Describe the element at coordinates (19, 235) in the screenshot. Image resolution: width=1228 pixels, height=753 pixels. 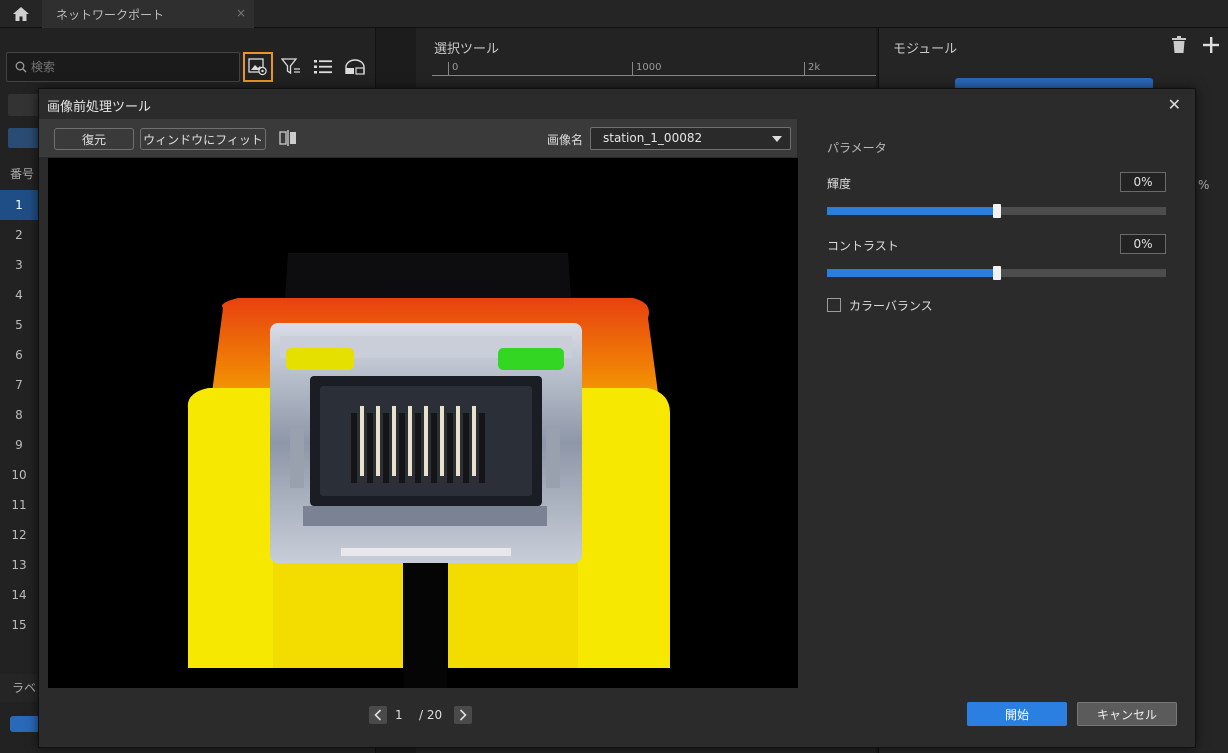
I see `table-row: 2` at that location.